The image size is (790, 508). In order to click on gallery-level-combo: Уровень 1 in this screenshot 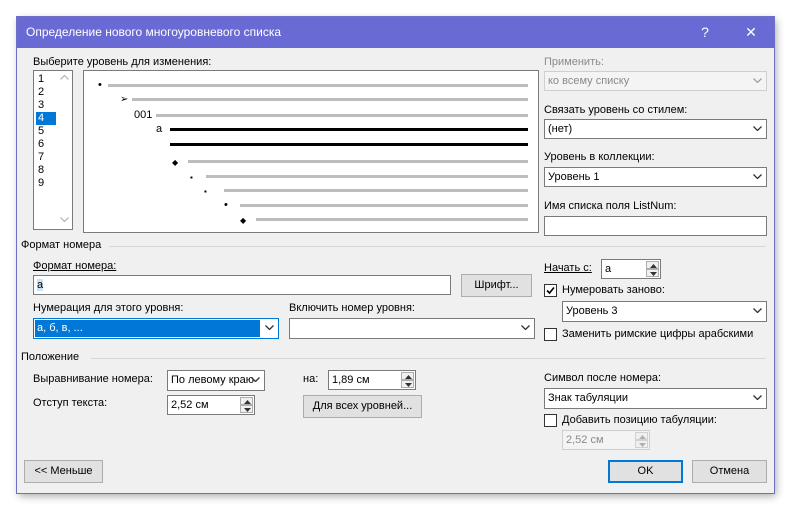, I will do `click(655, 177)`.